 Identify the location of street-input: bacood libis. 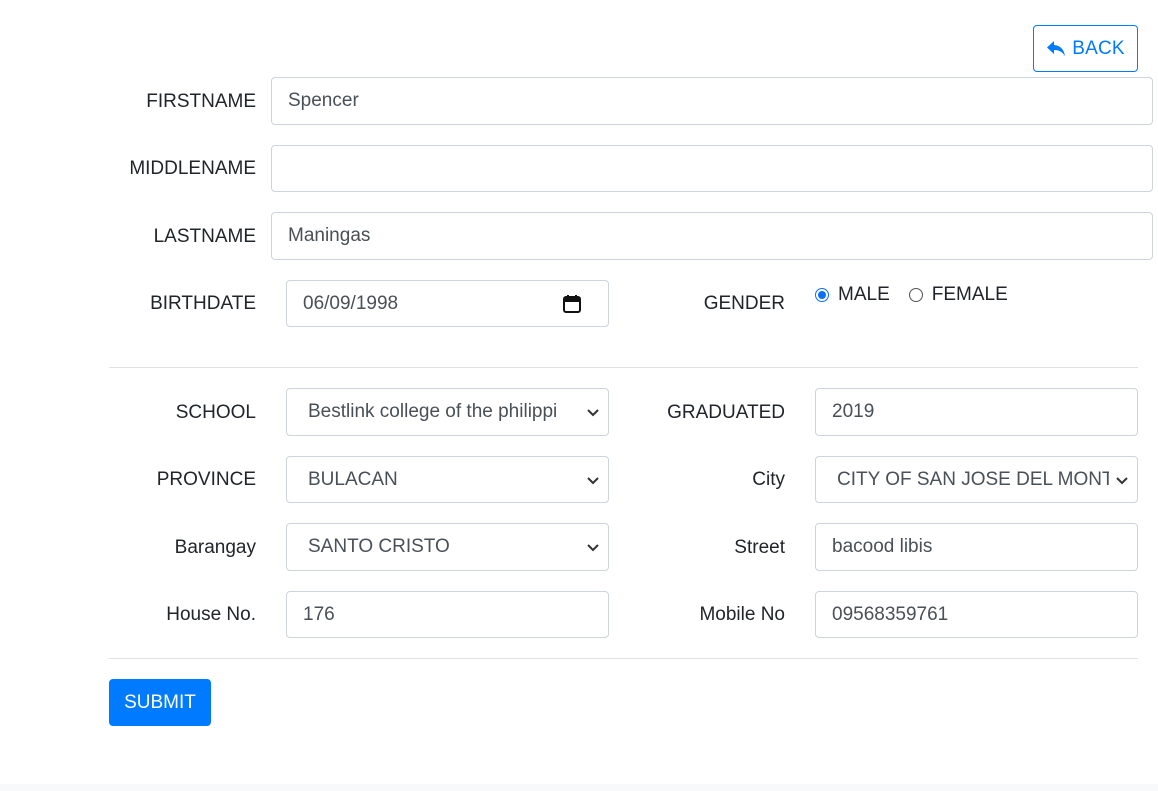
(976, 547).